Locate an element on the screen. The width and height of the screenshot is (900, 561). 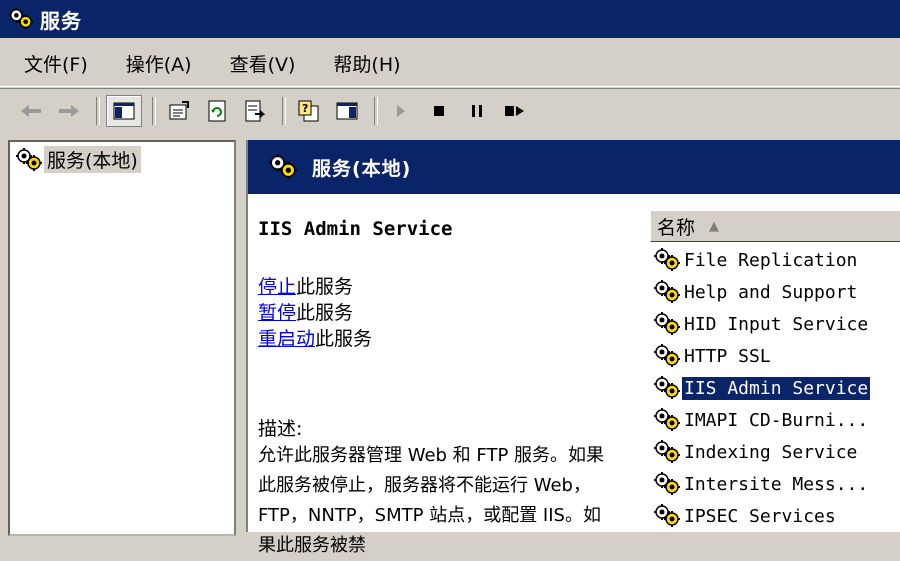
forward-arrow-icon is located at coordinates (69, 111).